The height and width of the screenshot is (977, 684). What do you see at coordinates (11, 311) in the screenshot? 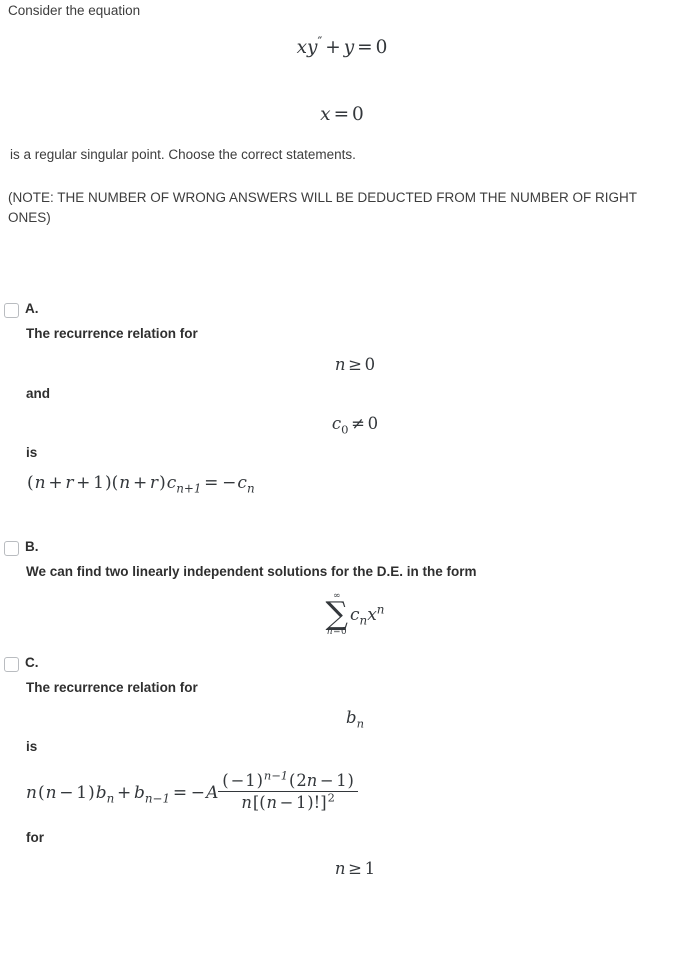
I see `checkbox-option-a` at bounding box center [11, 311].